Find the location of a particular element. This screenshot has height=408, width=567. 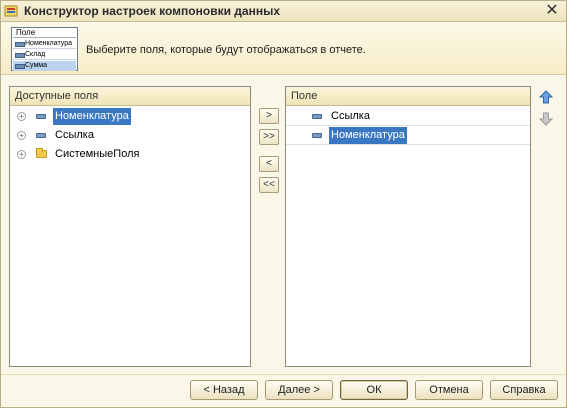

list-item-label: Ссылка is located at coordinates (350, 116).